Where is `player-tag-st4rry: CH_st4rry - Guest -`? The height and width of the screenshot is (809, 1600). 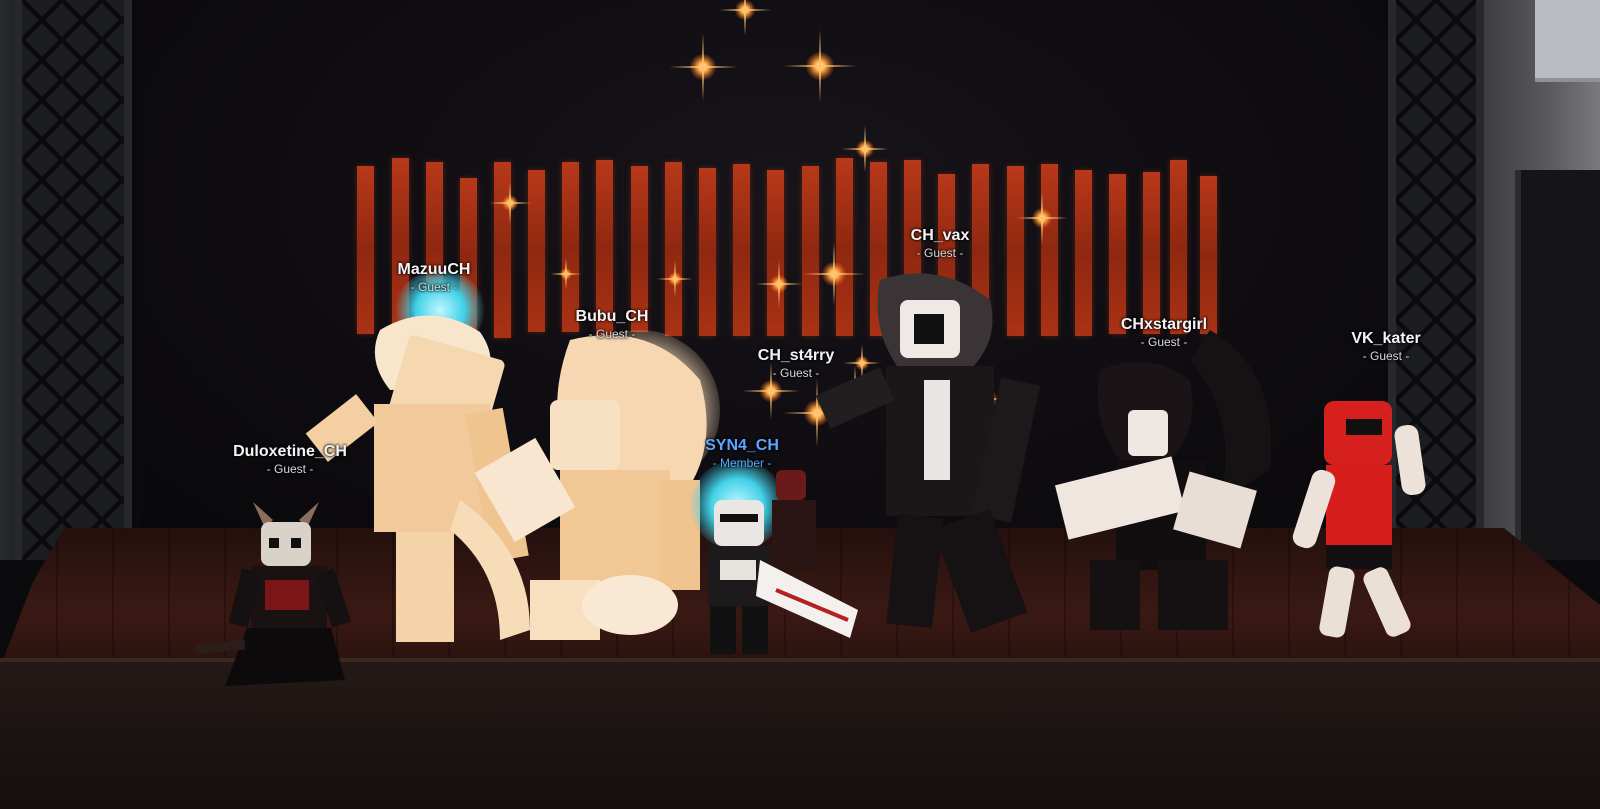
player-tag-st4rry: CH_st4rry - Guest - is located at coordinates (796, 363).